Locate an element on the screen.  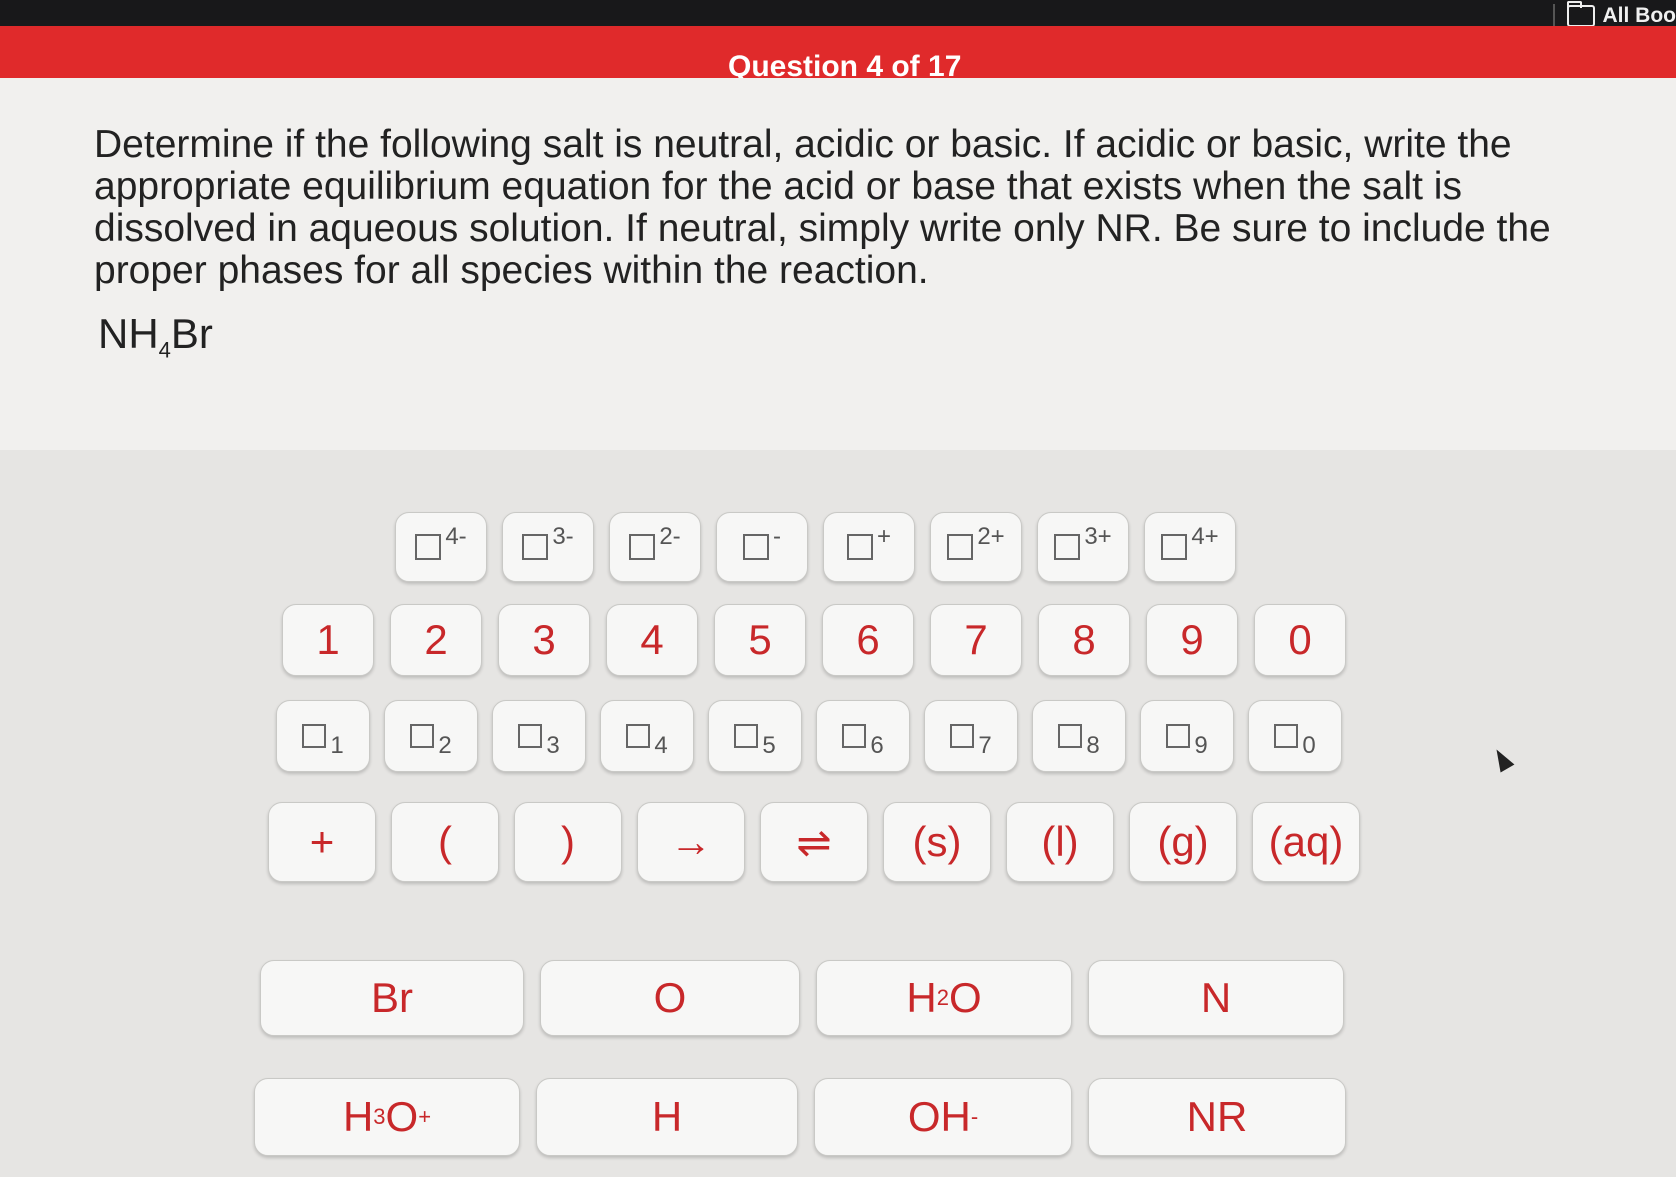
species-oh-button: OH - is located at coordinates (943, 1117).